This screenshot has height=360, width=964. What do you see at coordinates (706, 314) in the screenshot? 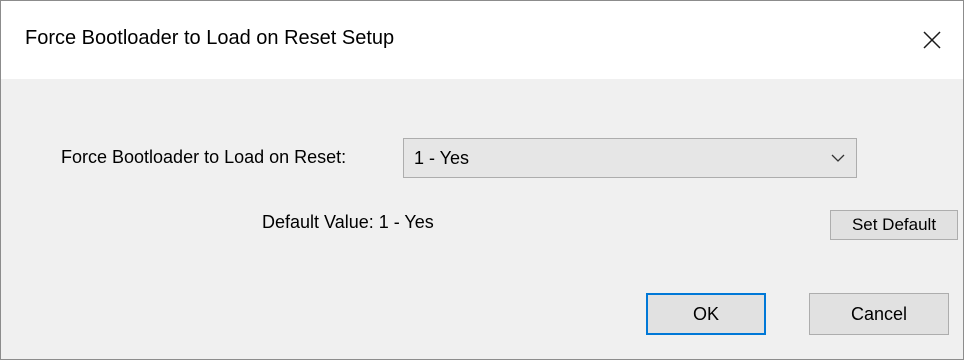
I see `ok-button: OK` at bounding box center [706, 314].